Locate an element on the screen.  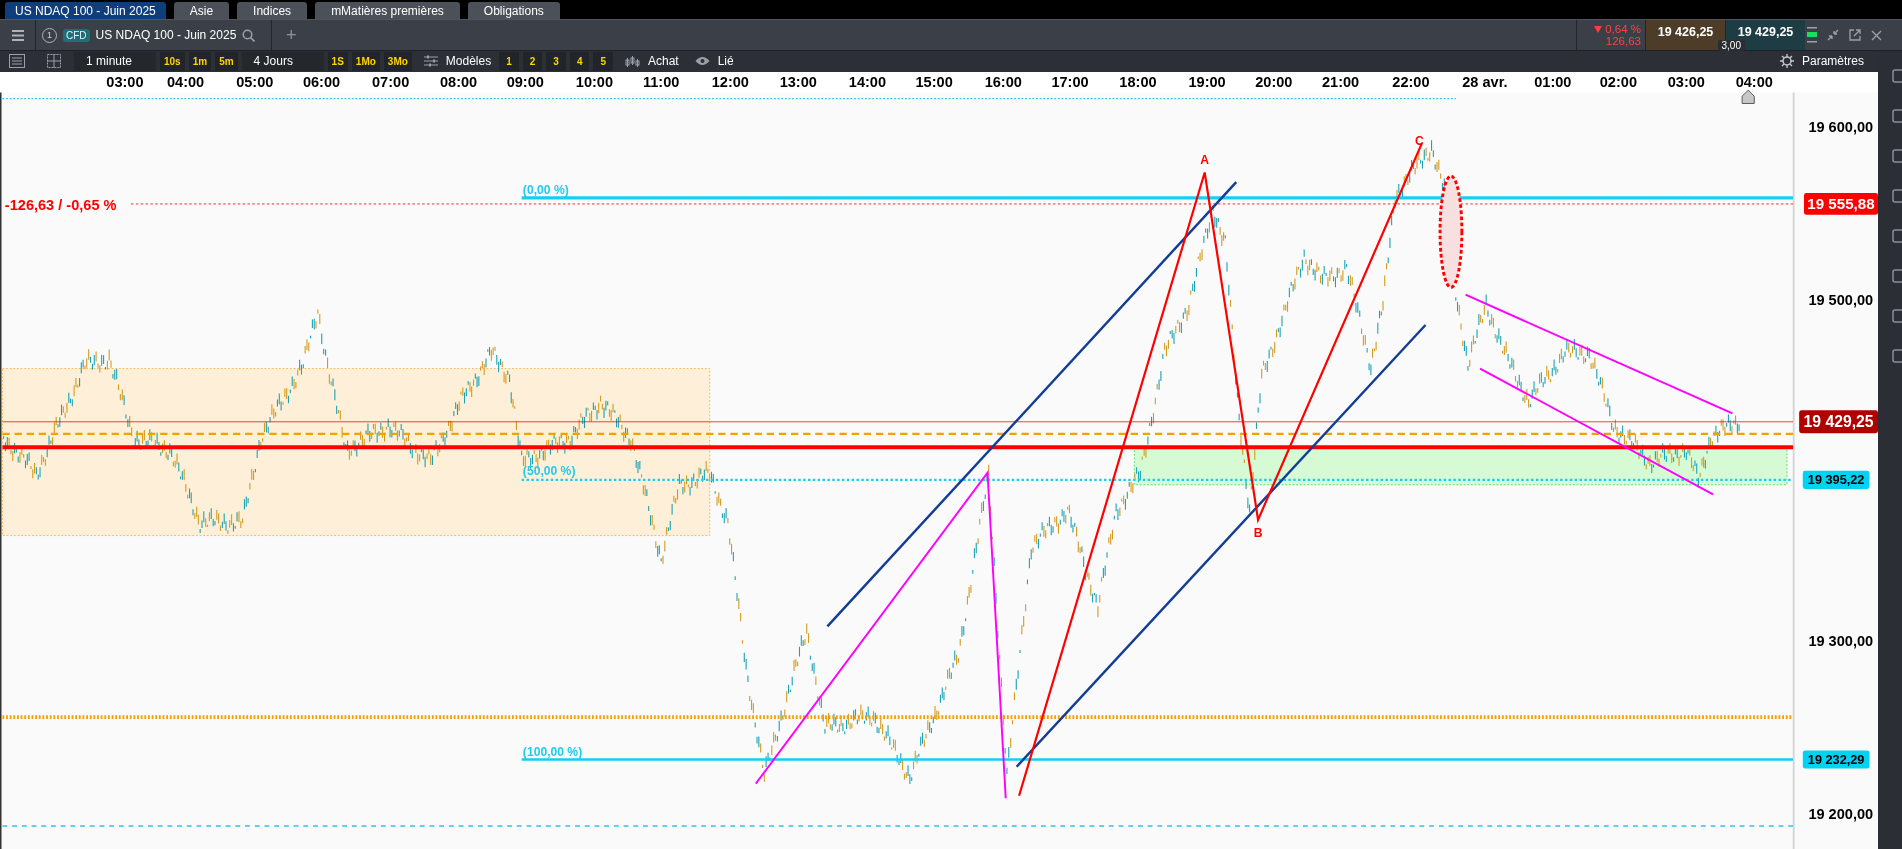
time-label: 01:00 is located at coordinates (1553, 82).